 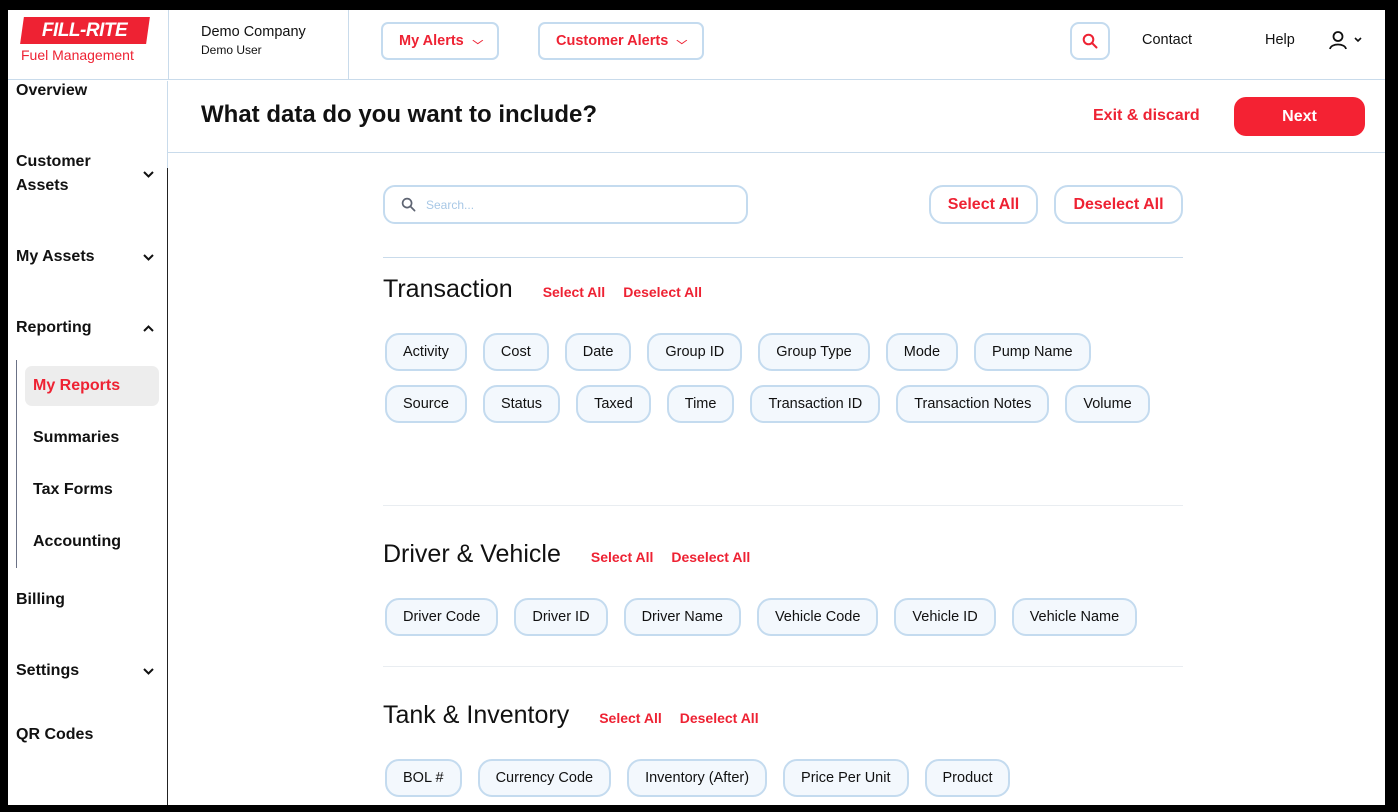 What do you see at coordinates (167, 486) in the screenshot?
I see `sidebar-divider` at bounding box center [167, 486].